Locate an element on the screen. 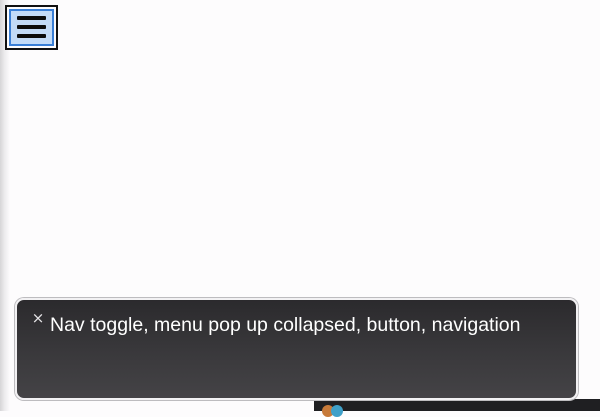  app-icon-shape is located at coordinates (337, 411).